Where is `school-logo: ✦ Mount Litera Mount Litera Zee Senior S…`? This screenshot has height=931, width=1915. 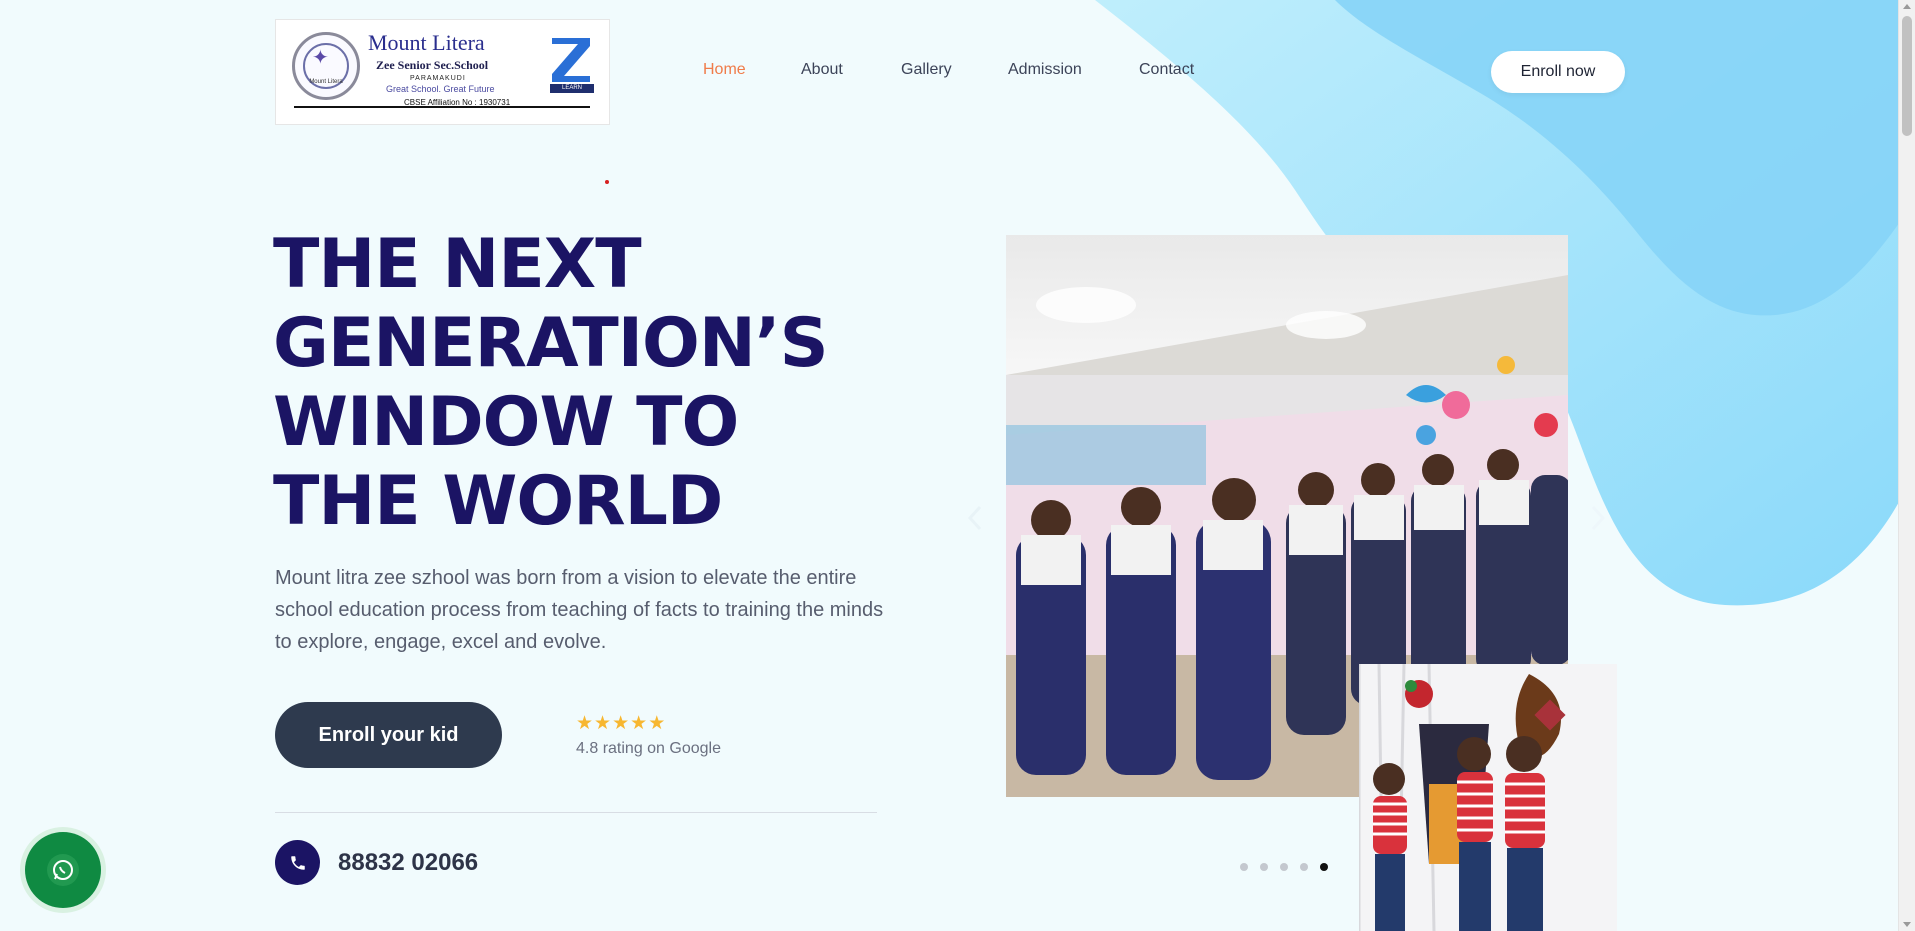
school-logo: ✦ Mount Litera Mount Litera Zee Senior S… is located at coordinates (442, 72).